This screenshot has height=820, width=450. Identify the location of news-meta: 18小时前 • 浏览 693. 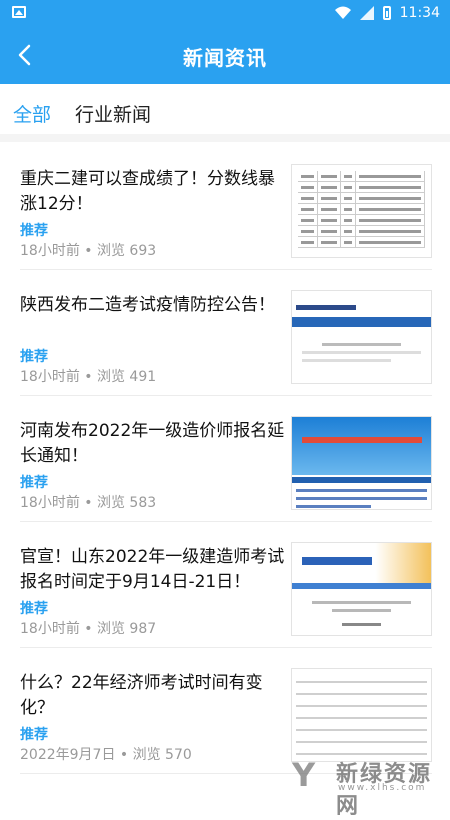
(88, 251).